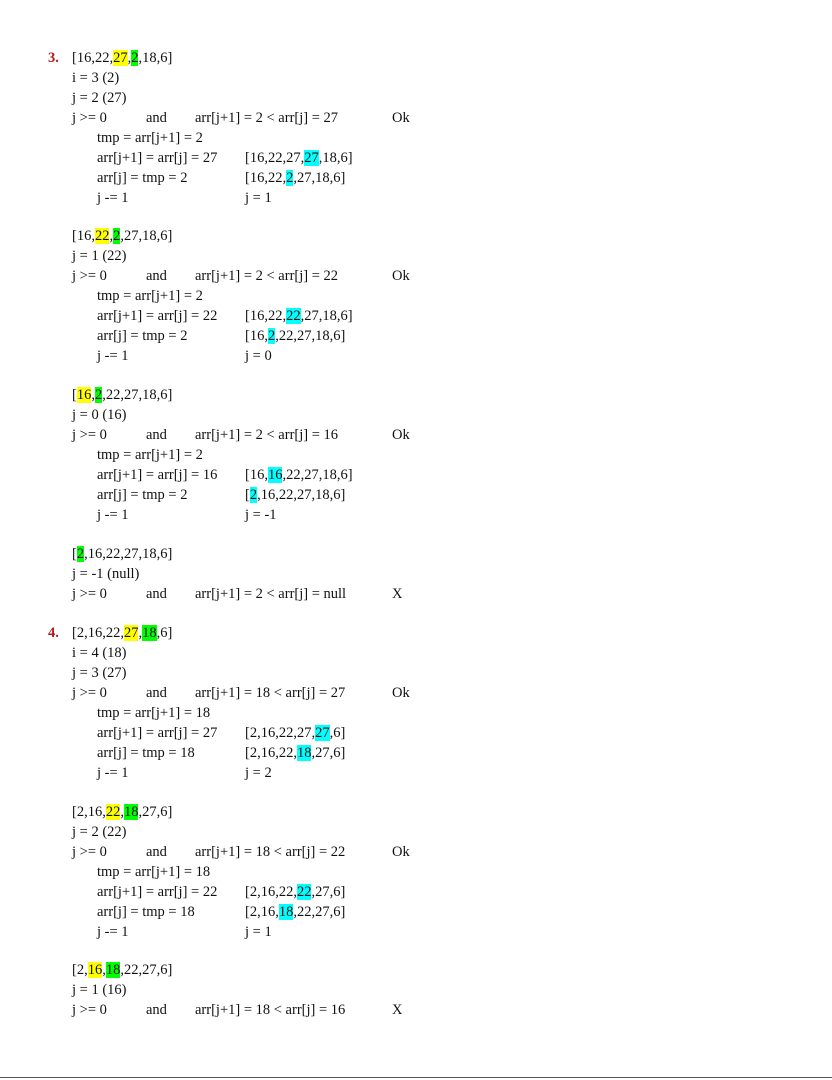 The height and width of the screenshot is (1080, 832). I want to click on step-operation: arr[j] = tmp = 2, so click(142, 336).